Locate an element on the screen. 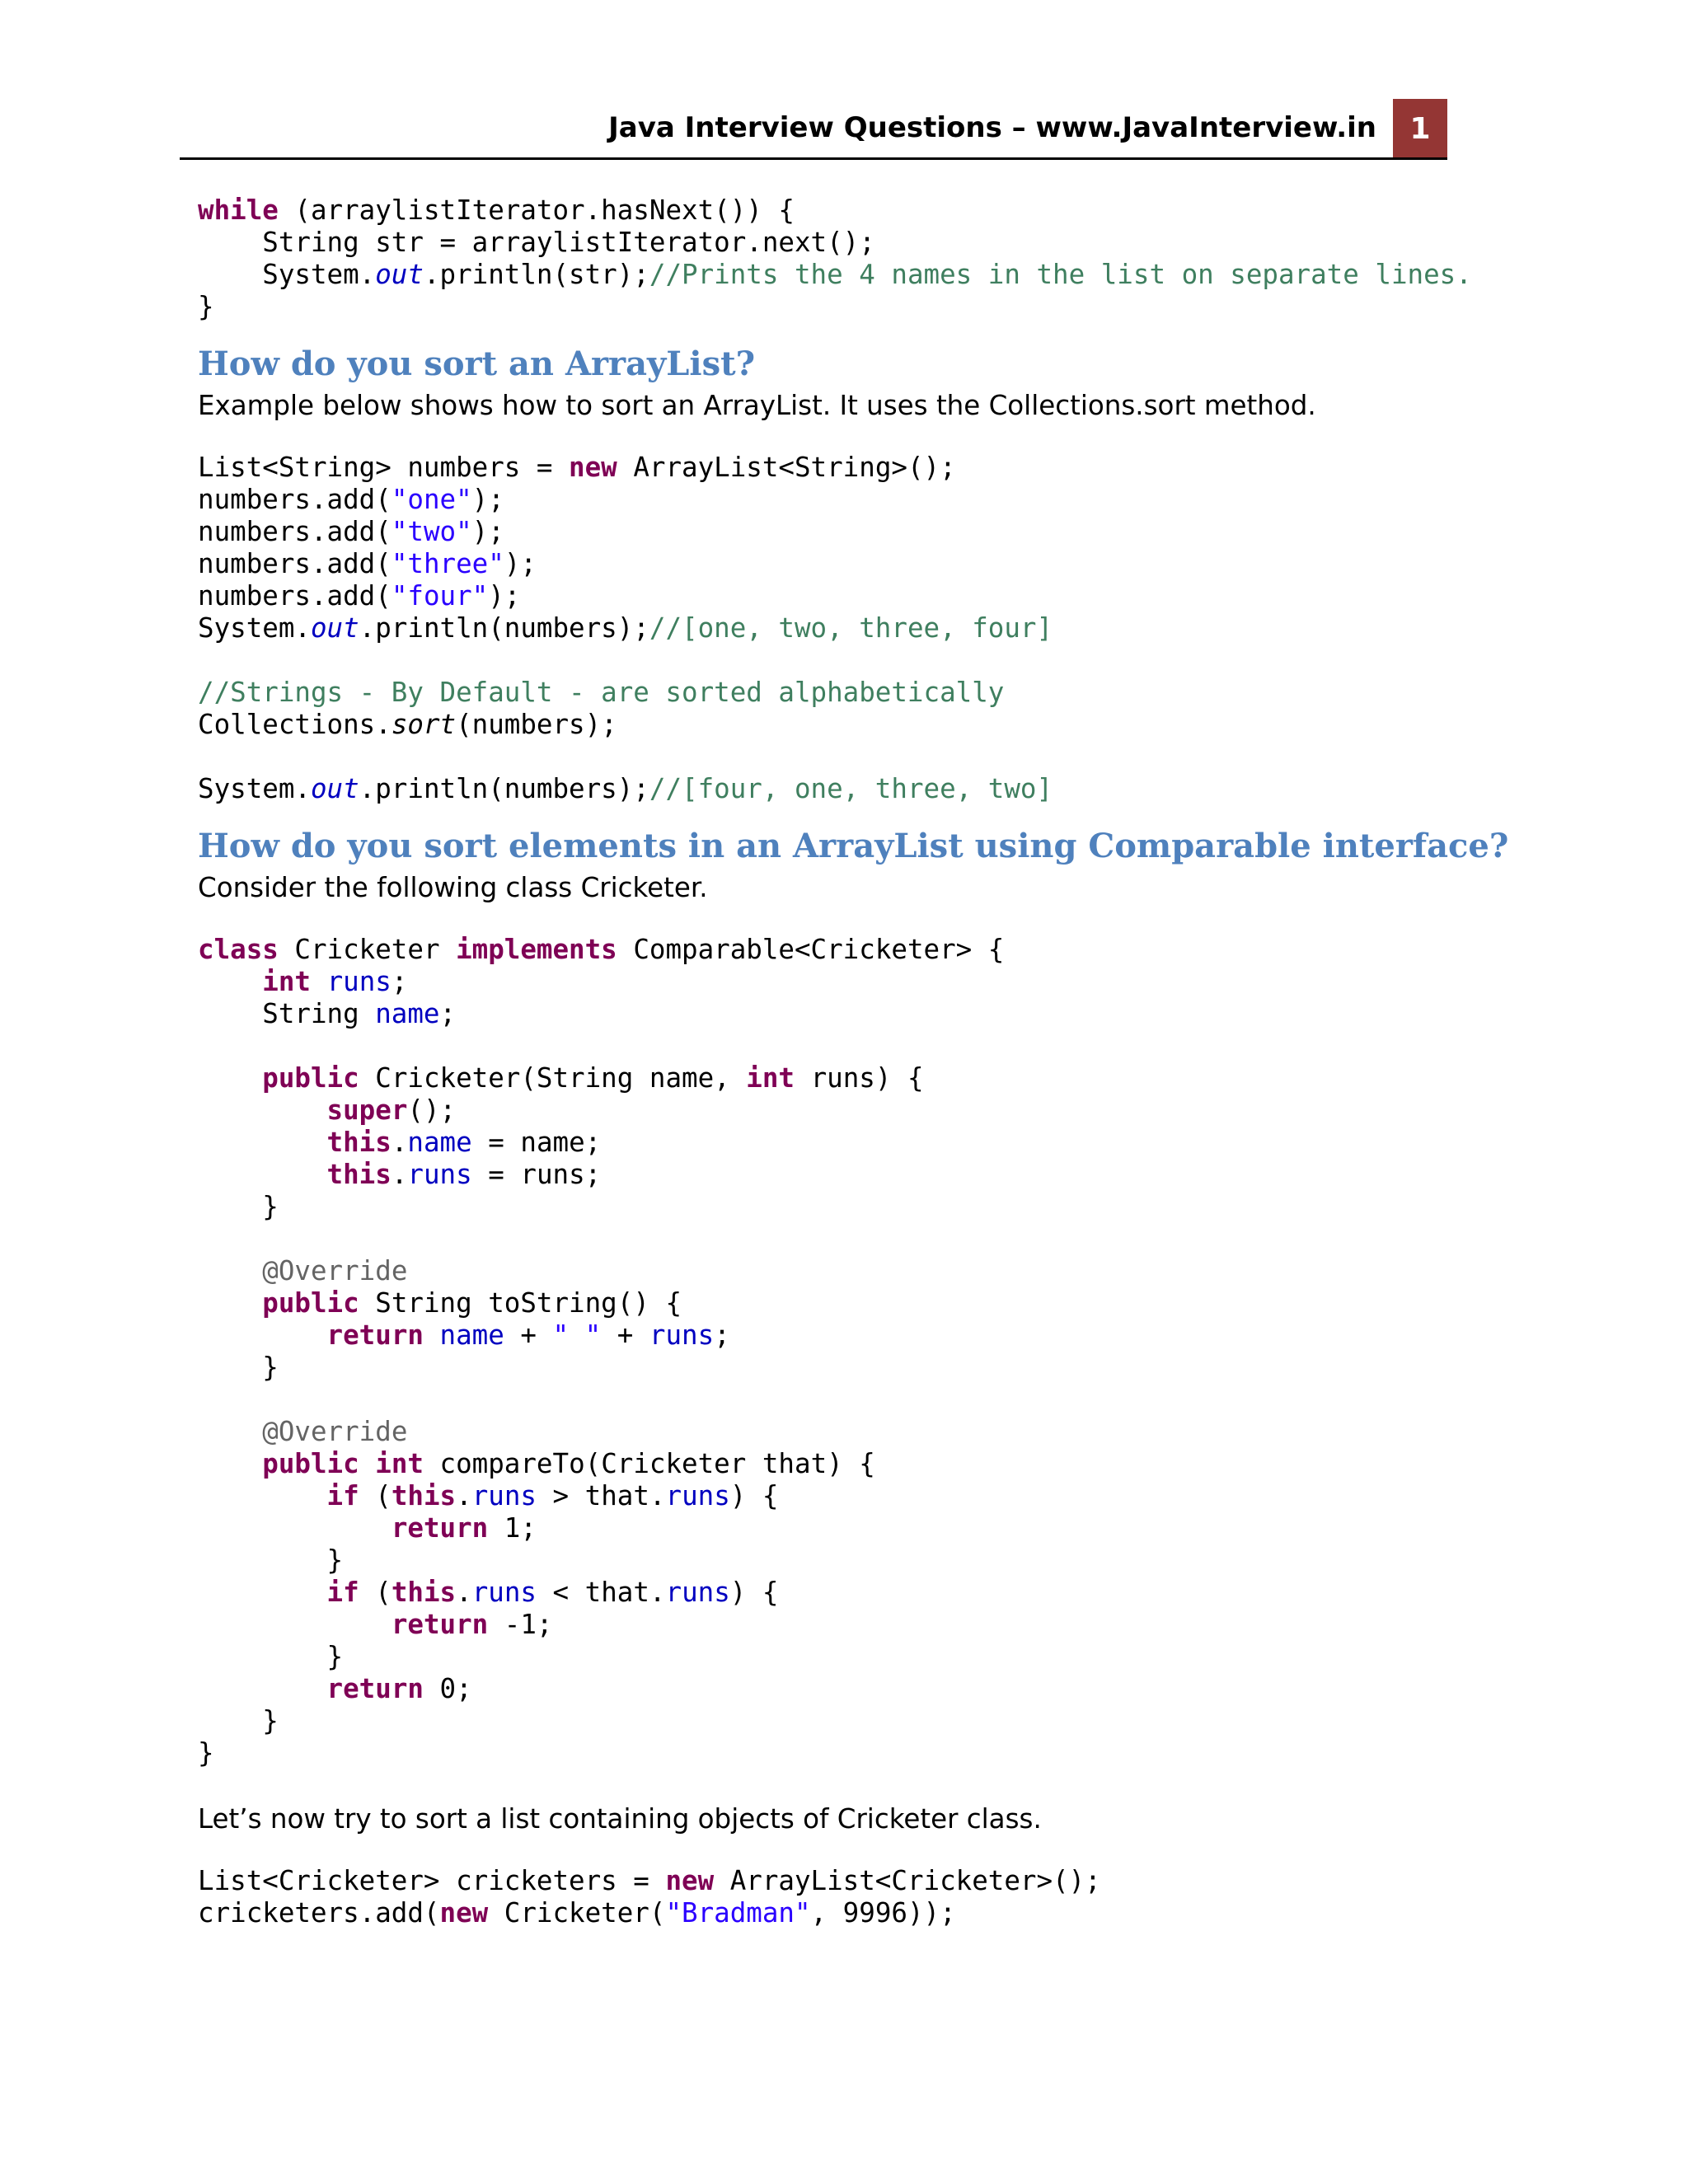 The image size is (1688, 2184). code-text: ( is located at coordinates (375, 1592).